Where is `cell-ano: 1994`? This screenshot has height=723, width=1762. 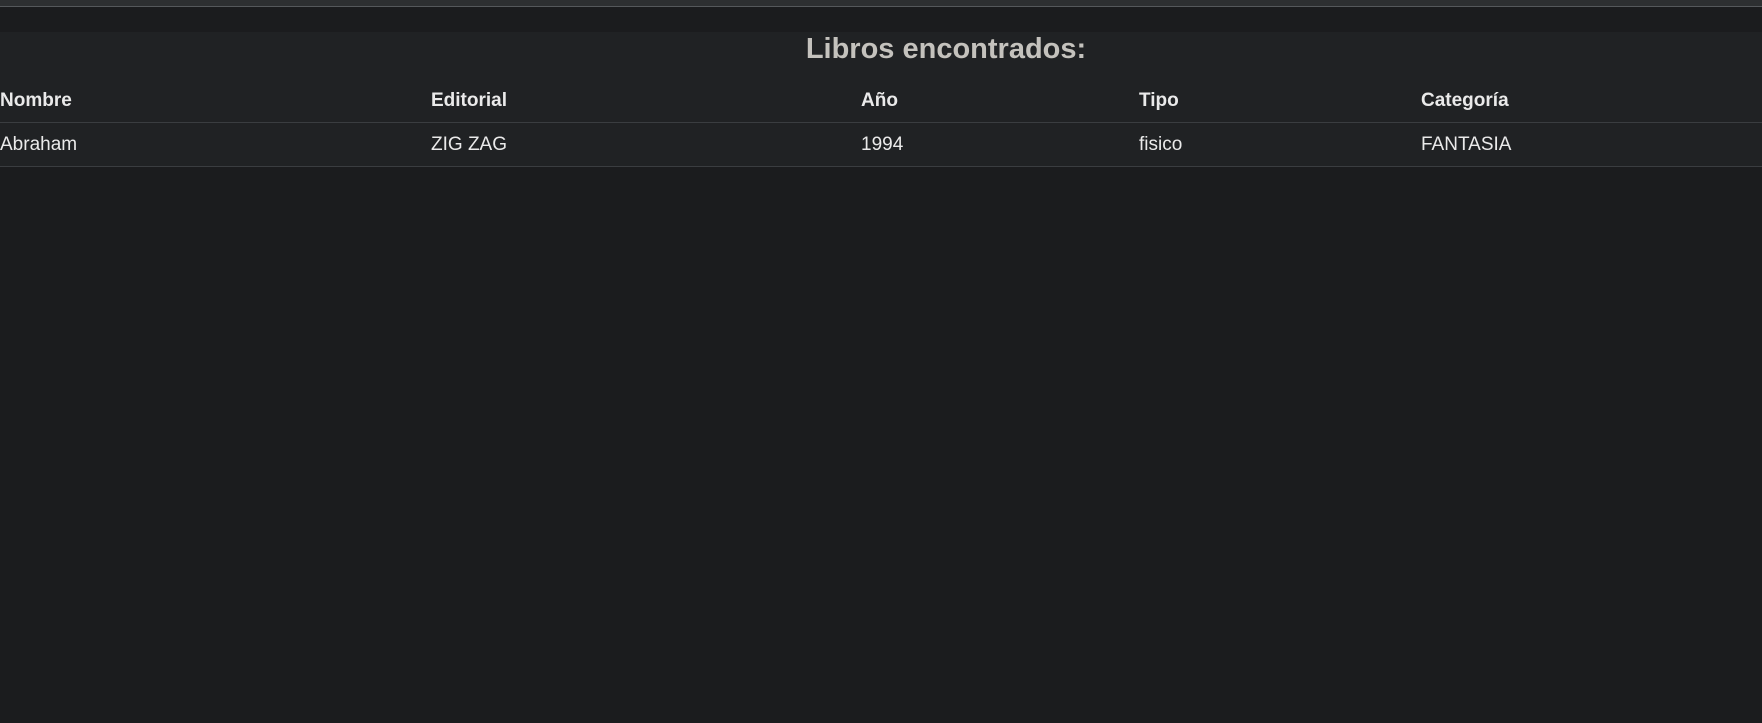 cell-ano: 1994 is located at coordinates (1000, 144).